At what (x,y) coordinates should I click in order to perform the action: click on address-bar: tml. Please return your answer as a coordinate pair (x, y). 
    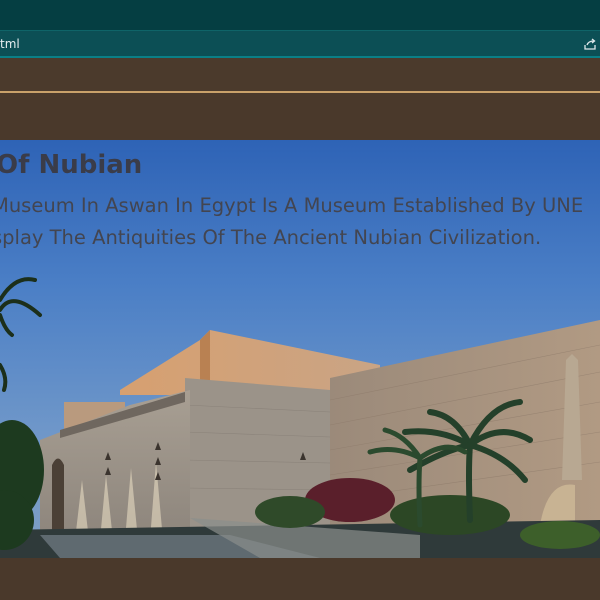
    Looking at the image, I should click on (300, 44).